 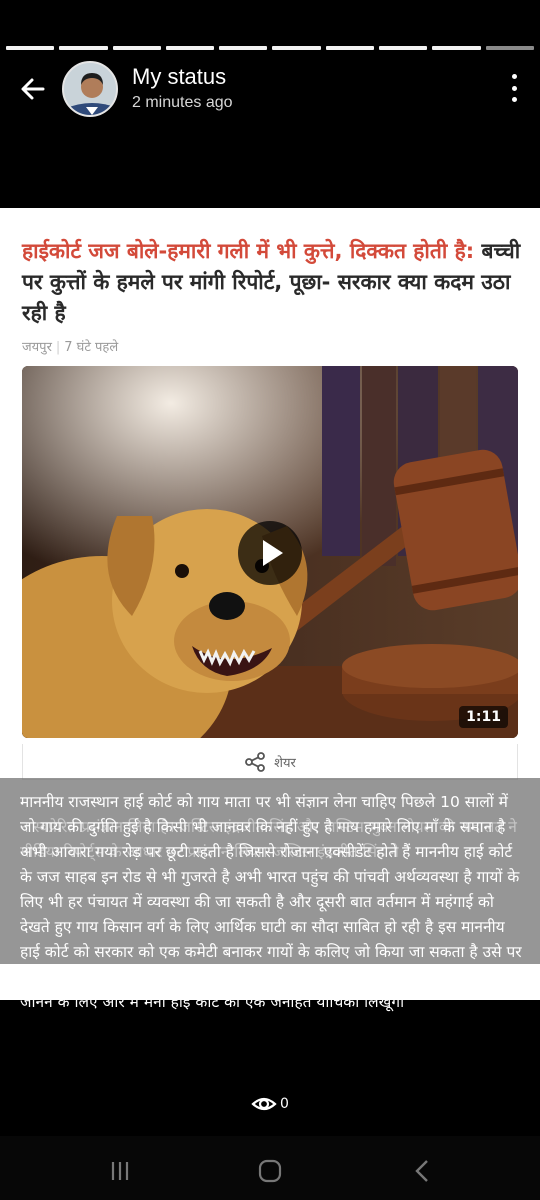 I want to click on views-count: 0, so click(x=284, y=1104).